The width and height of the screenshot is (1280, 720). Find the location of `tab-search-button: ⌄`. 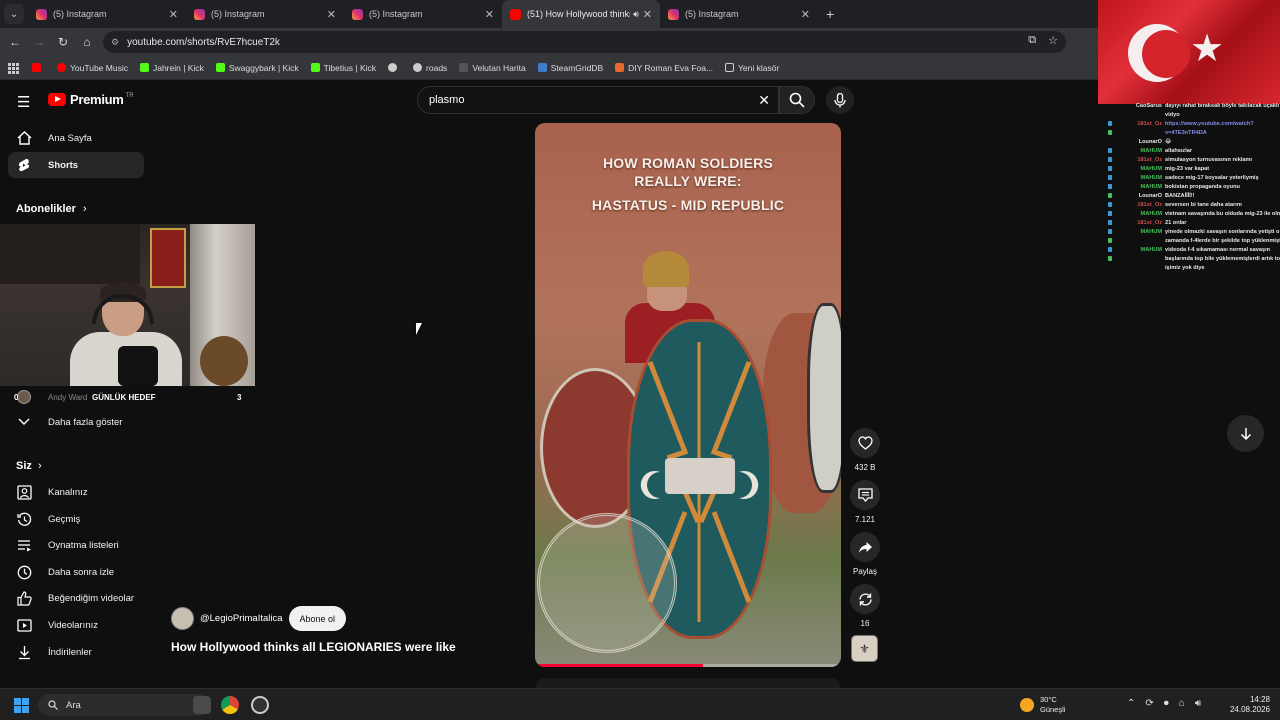

tab-search-button: ⌄ is located at coordinates (14, 14).